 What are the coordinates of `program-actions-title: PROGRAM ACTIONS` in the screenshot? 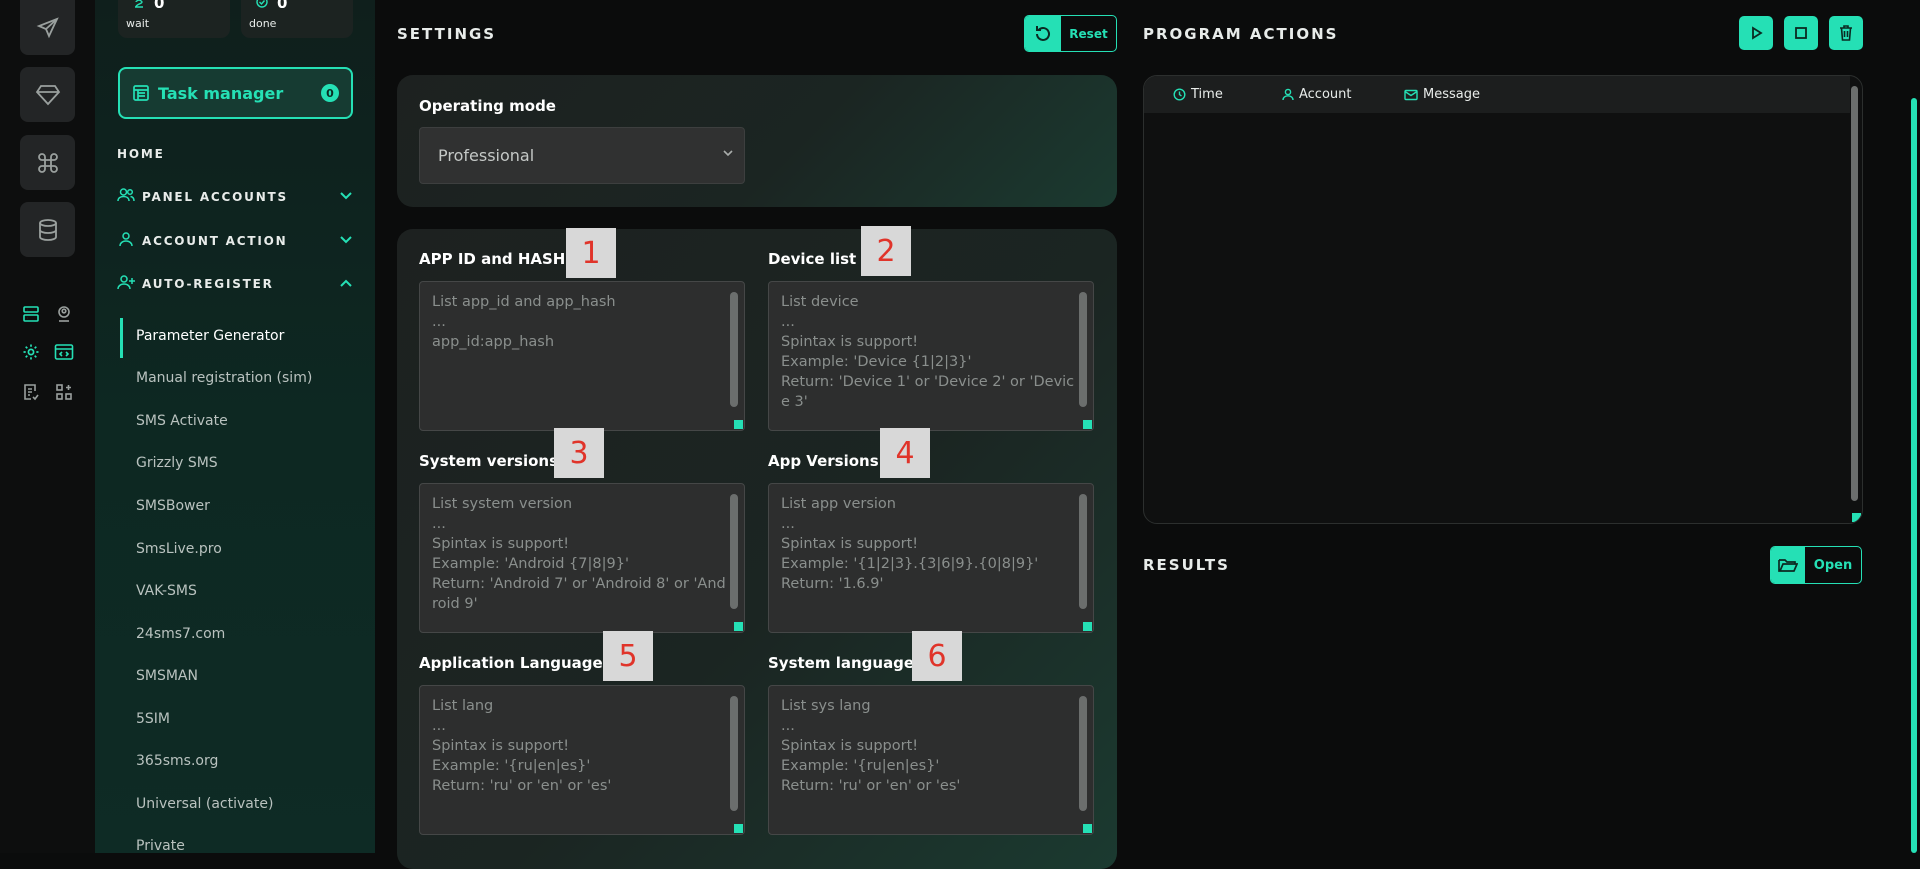 It's located at (1241, 34).